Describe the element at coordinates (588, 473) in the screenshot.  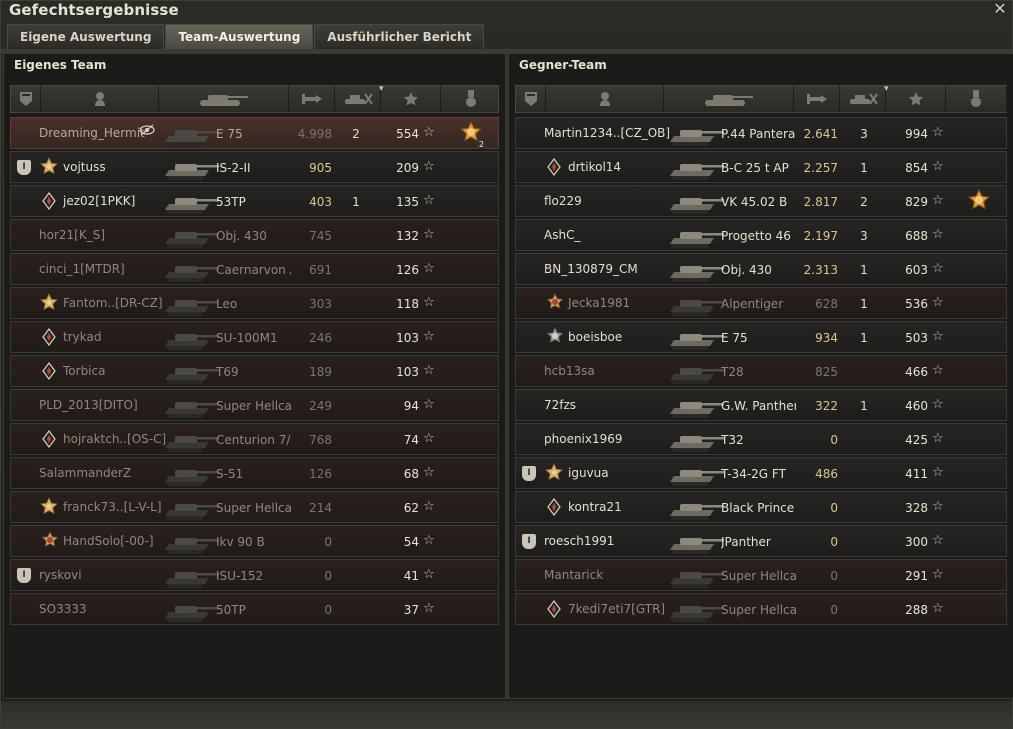
I see `player-name: iguvua` at that location.